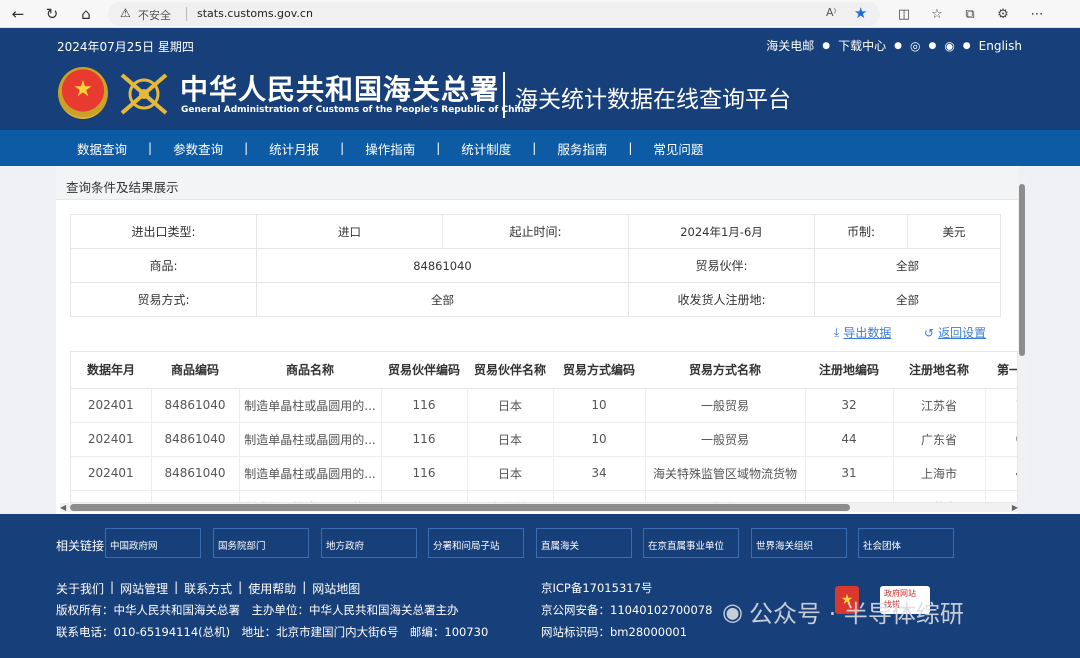  What do you see at coordinates (261, 543) in the screenshot?
I see `related-link-state-council: 国务院部门` at bounding box center [261, 543].